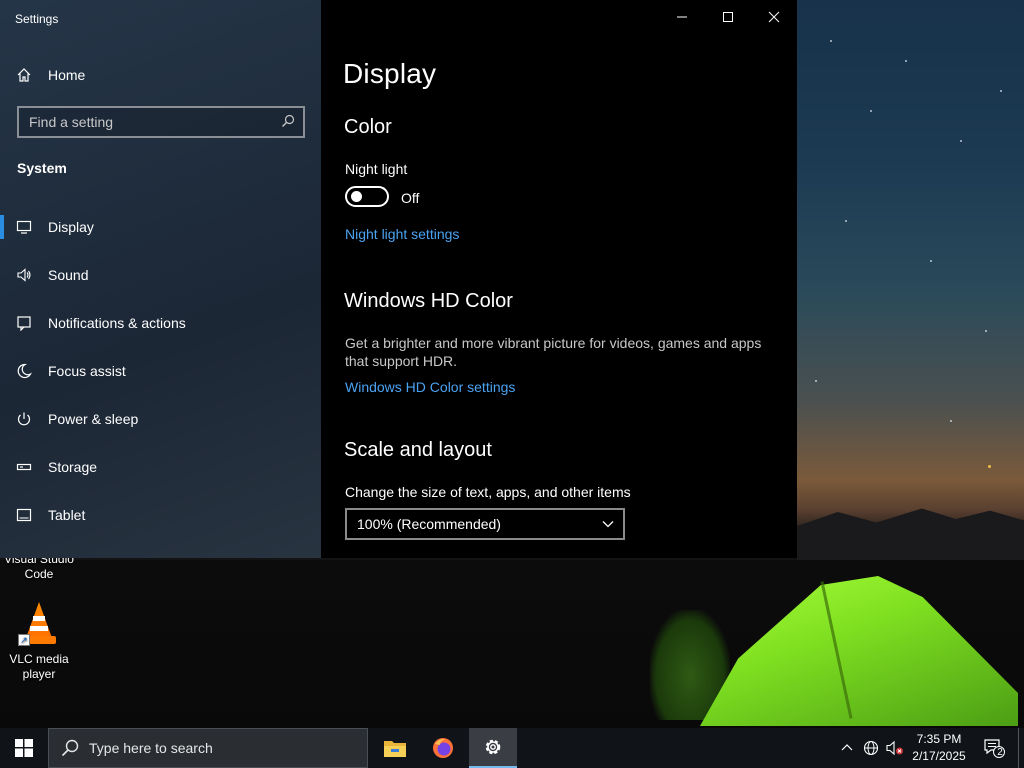  What do you see at coordinates (37, 19) in the screenshot?
I see `window-title: Settings` at bounding box center [37, 19].